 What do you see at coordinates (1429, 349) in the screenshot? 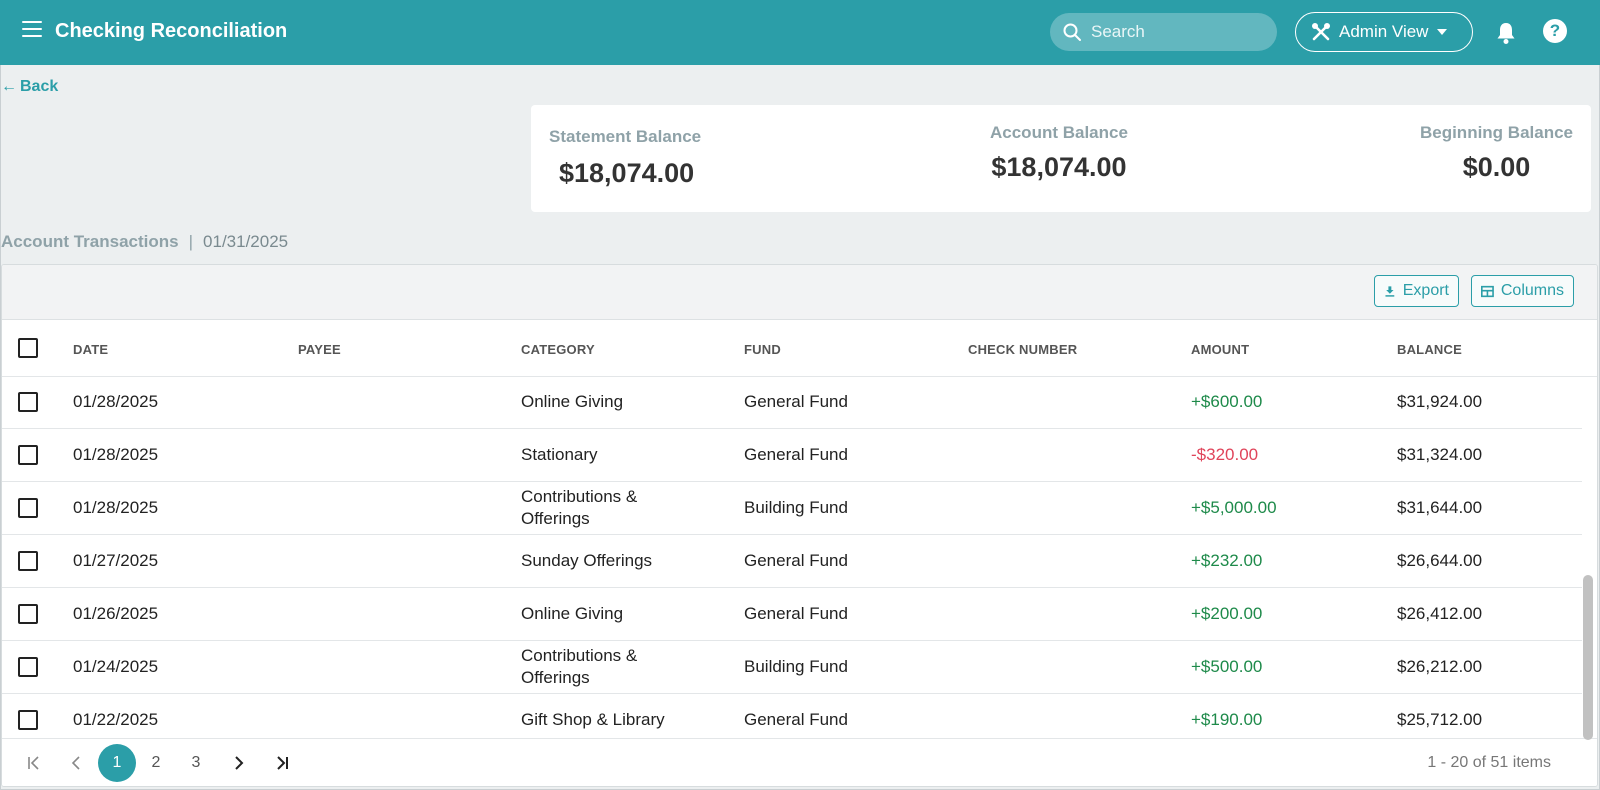
I see `column-header-balance: BALANCE` at bounding box center [1429, 349].